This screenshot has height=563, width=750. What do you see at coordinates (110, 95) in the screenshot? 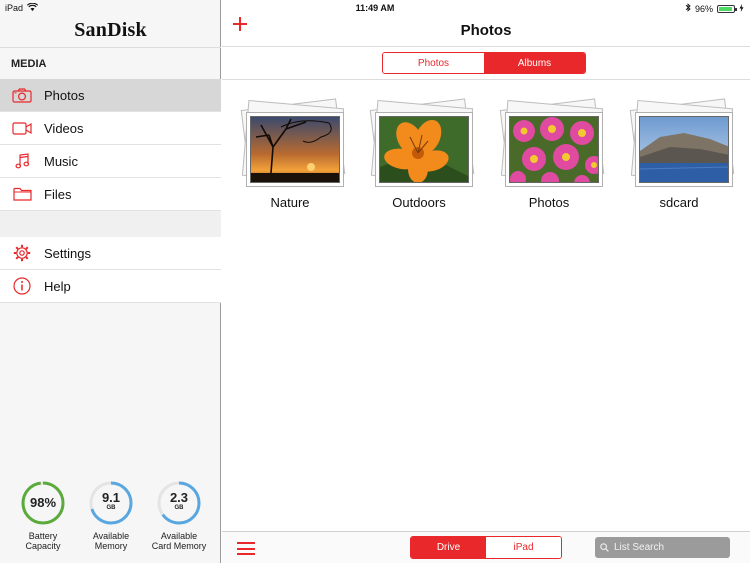
I see `sidebar-item-photos: Photos` at bounding box center [110, 95].